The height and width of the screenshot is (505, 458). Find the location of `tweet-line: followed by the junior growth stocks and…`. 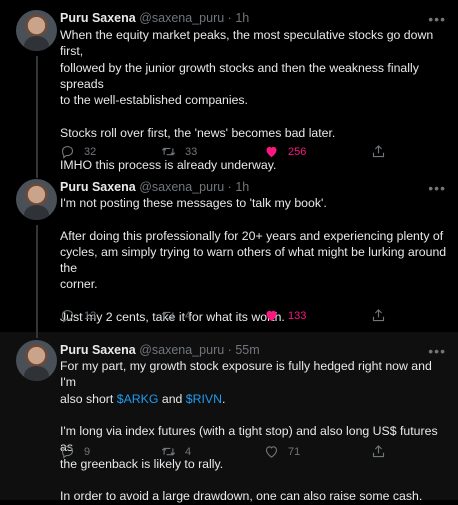

tweet-line: followed by the junior growth stocks and… is located at coordinates (239, 75).